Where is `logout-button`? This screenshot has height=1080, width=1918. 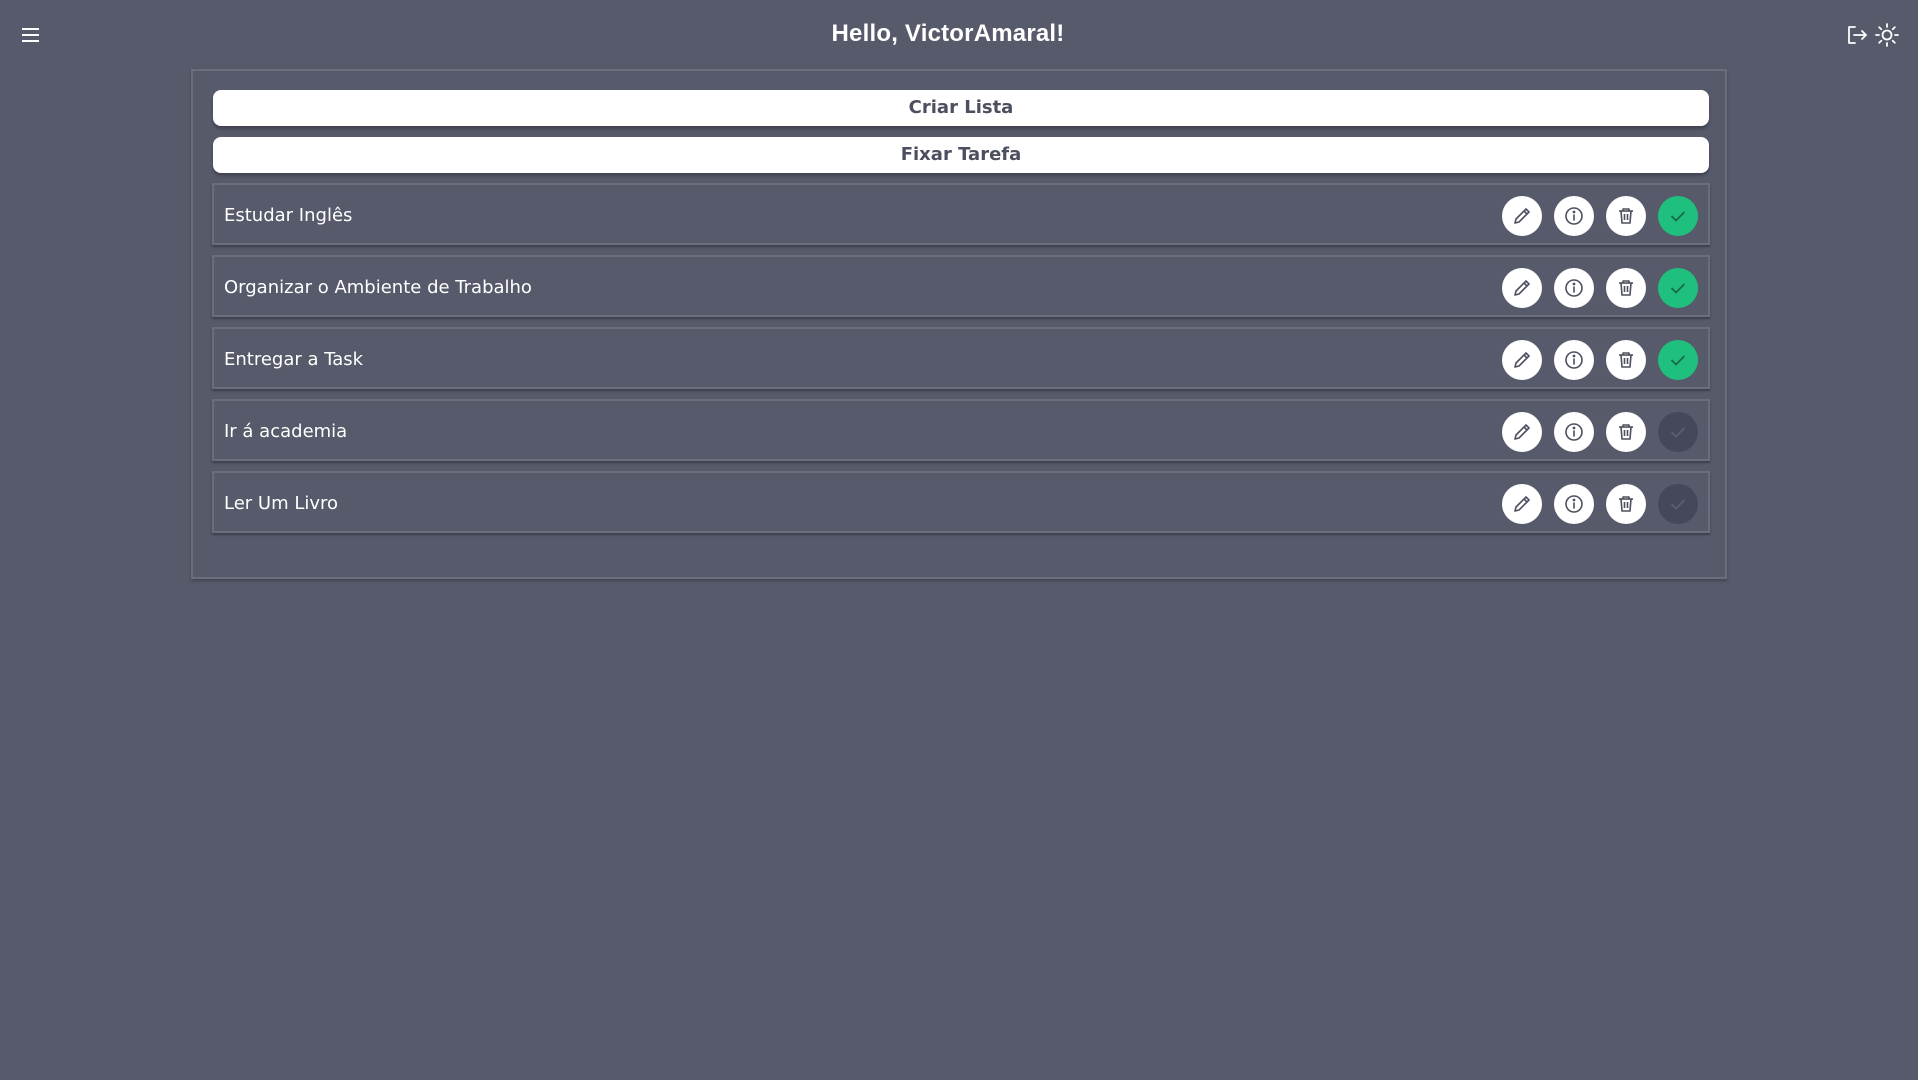
logout-button is located at coordinates (1857, 35).